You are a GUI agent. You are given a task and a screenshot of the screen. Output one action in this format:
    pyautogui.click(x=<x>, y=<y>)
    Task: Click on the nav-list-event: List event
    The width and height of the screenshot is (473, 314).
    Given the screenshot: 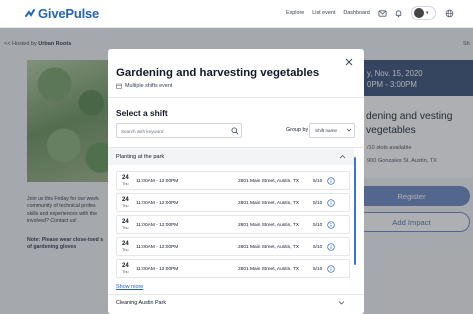 What is the action you would take?
    pyautogui.click(x=323, y=13)
    